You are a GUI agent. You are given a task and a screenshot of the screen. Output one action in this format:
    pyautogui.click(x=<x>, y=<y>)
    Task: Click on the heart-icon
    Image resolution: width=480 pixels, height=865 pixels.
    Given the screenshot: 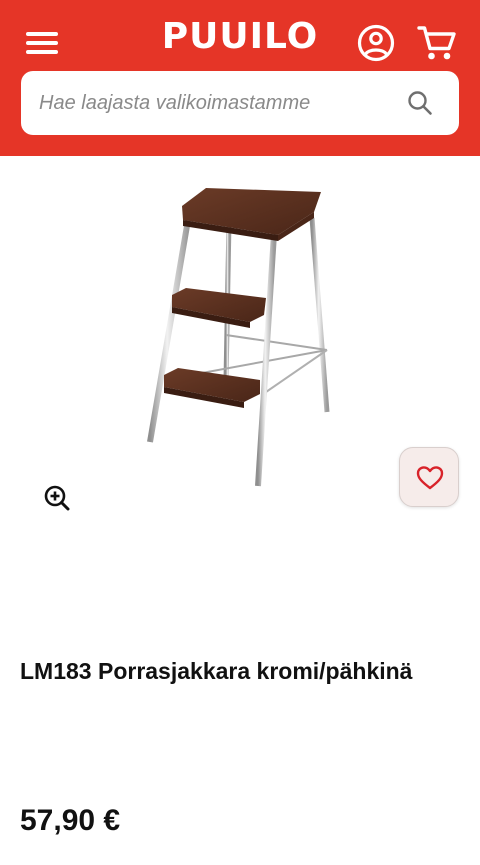 What is the action you would take?
    pyautogui.click(x=430, y=478)
    